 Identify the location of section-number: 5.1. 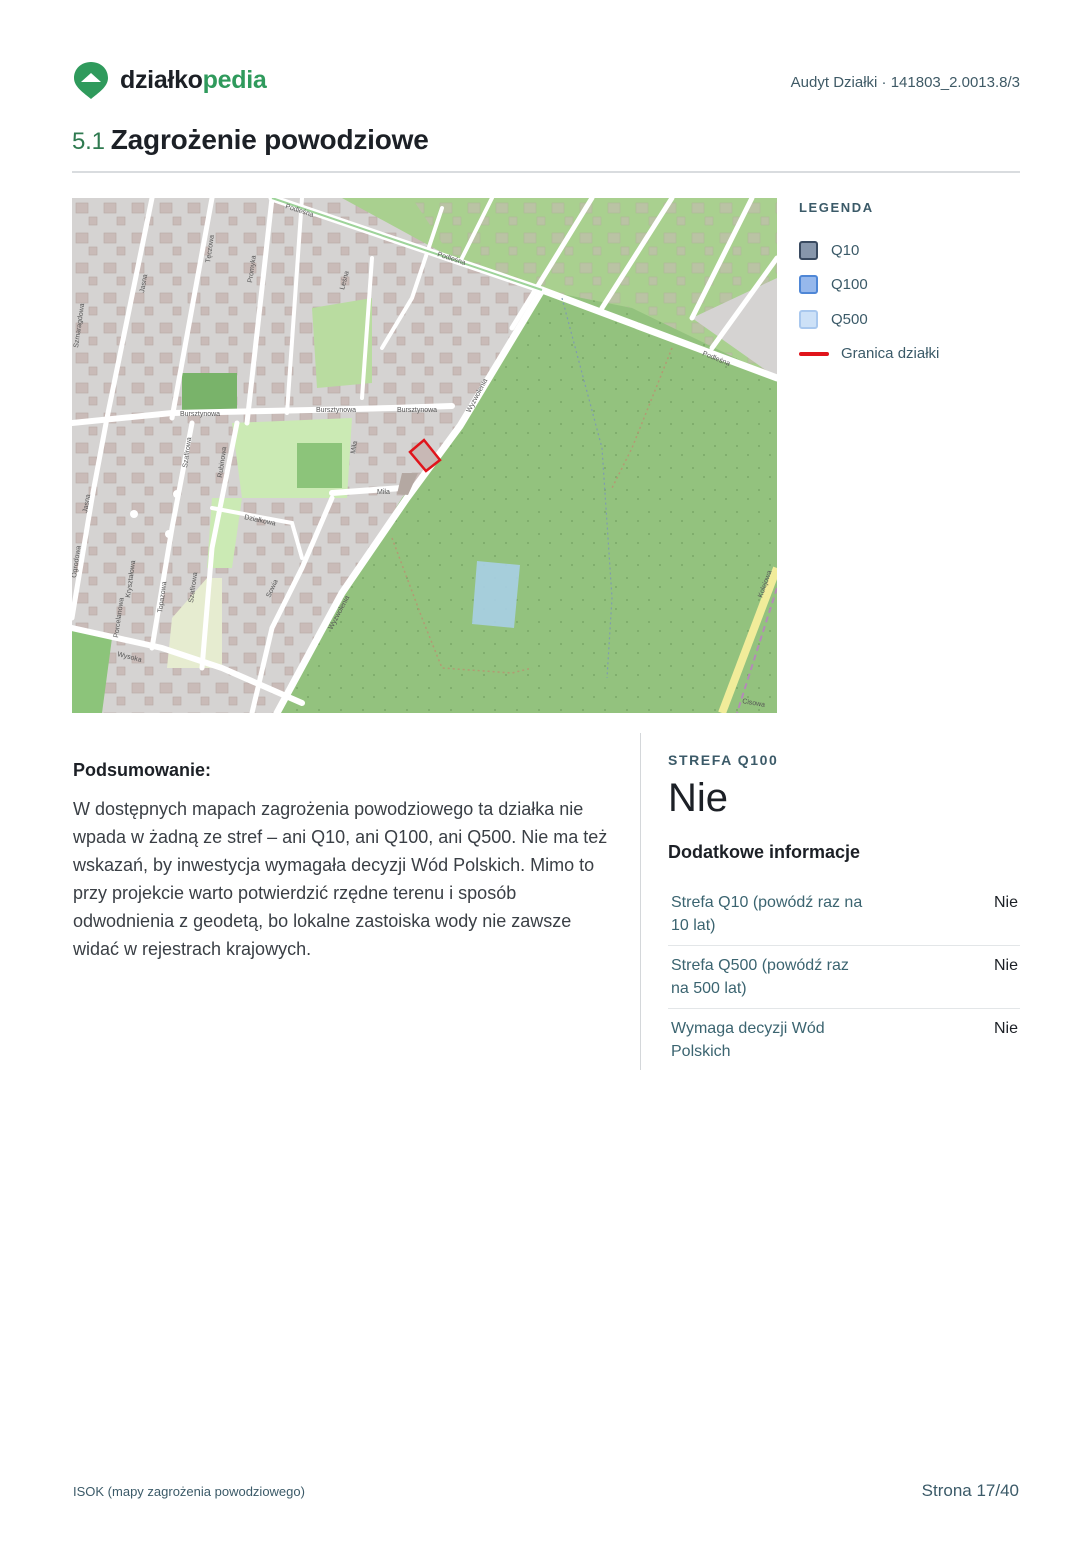
(88, 141).